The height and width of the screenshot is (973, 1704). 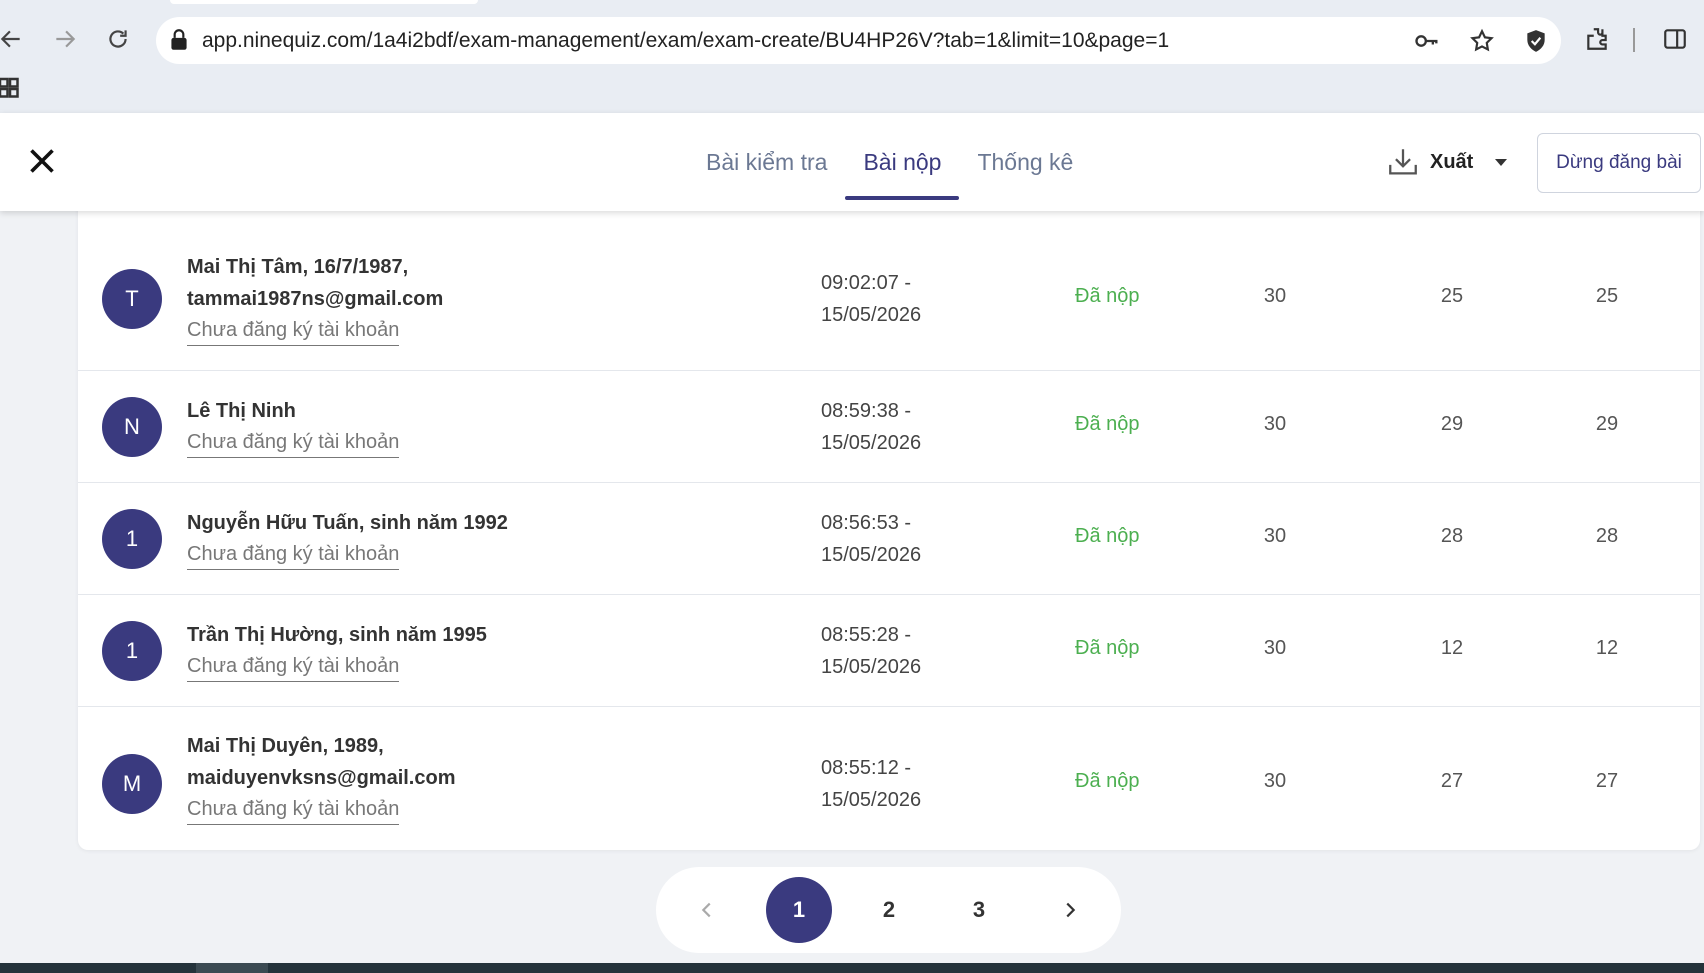 I want to click on student-name: Lê Thị Ninh, so click(x=241, y=411).